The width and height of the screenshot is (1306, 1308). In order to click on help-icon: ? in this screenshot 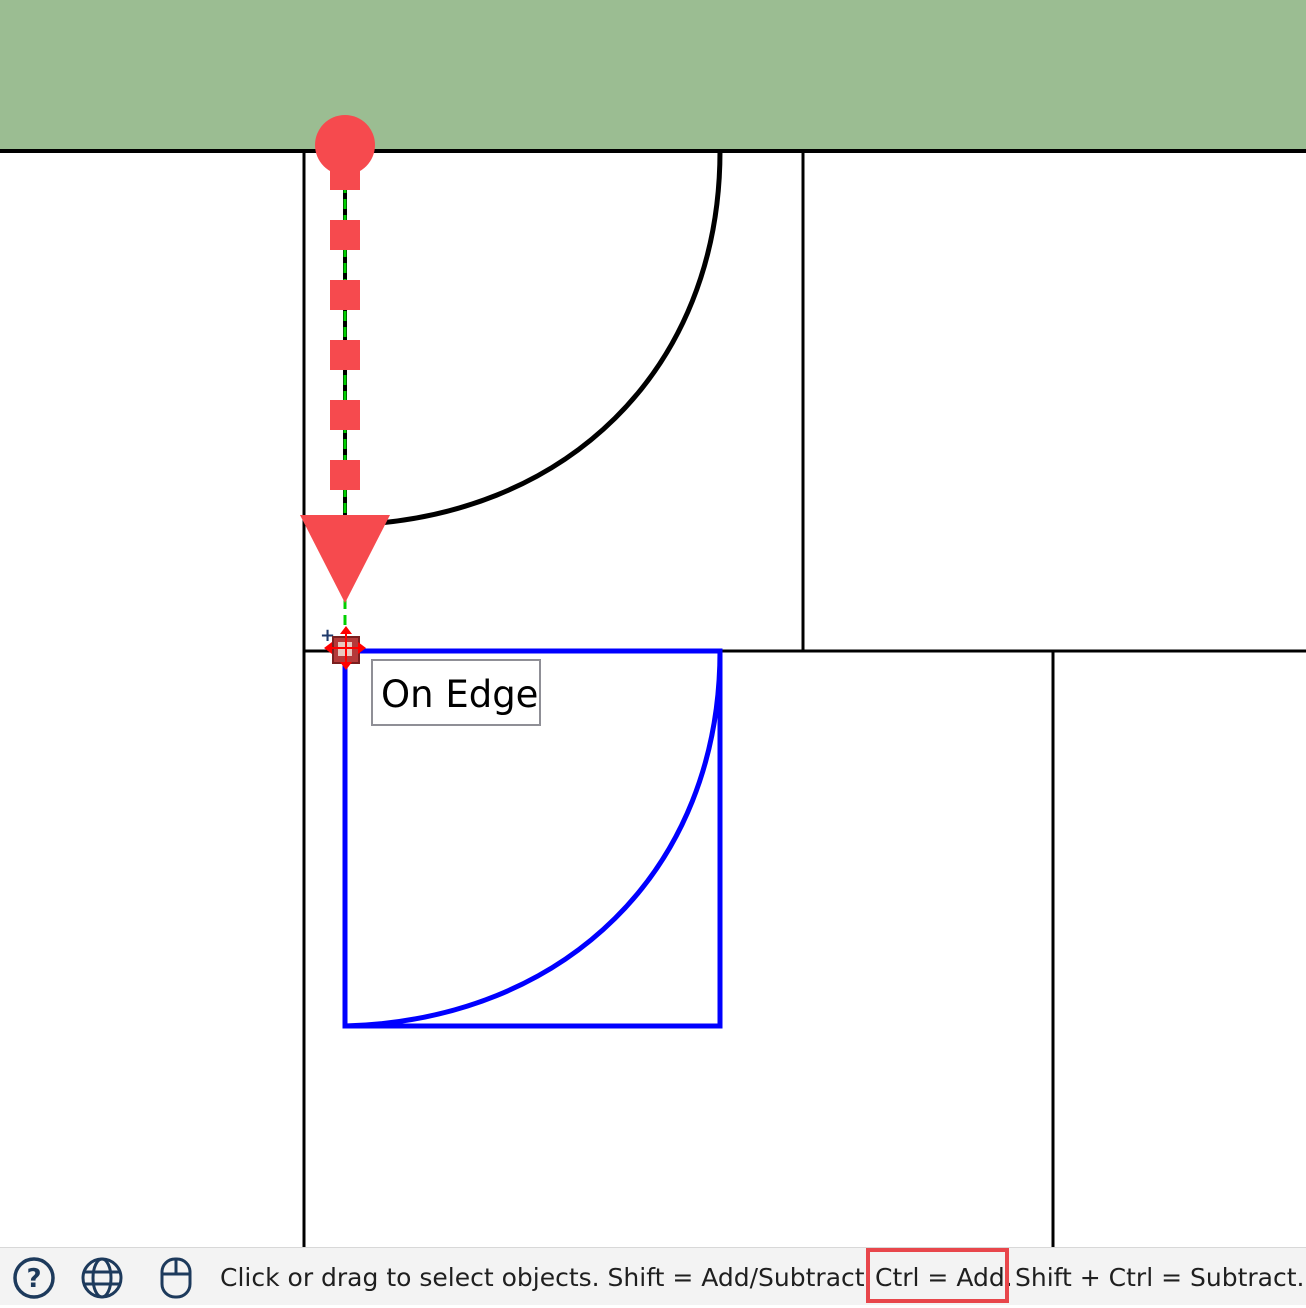, I will do `click(34, 1278)`.